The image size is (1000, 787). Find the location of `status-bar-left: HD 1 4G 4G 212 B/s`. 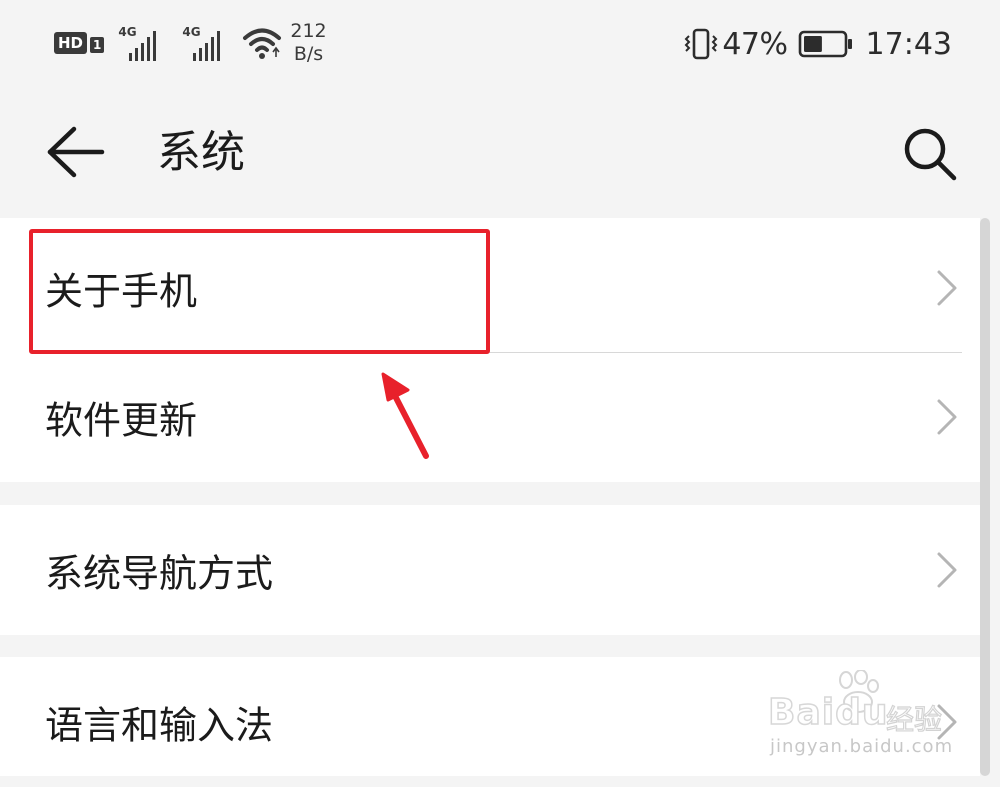

status-bar-left: HD 1 4G 4G 212 B/s is located at coordinates (190, 43).